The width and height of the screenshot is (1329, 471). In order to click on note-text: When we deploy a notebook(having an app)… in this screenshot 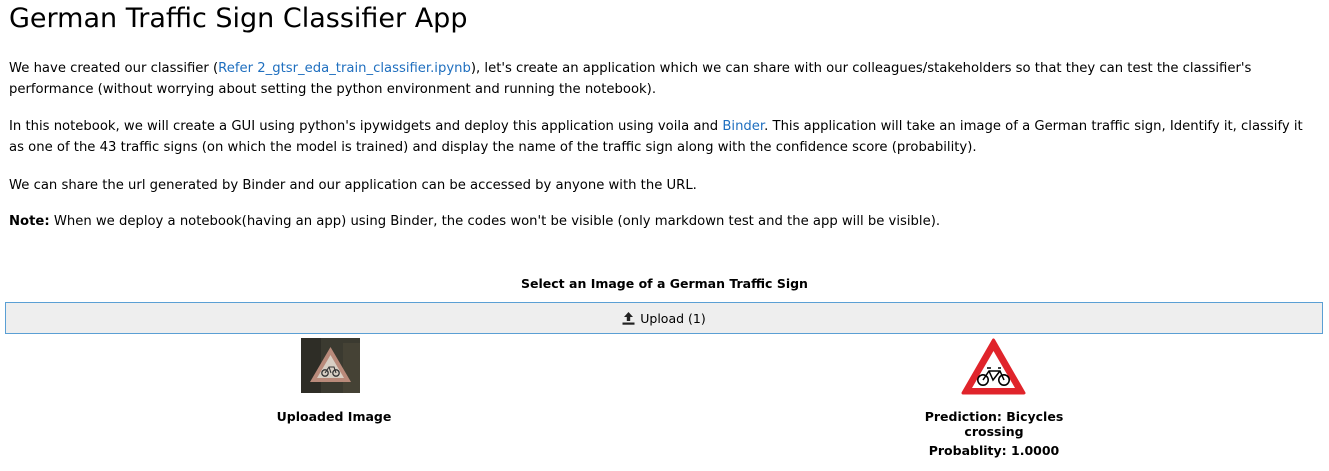, I will do `click(495, 221)`.